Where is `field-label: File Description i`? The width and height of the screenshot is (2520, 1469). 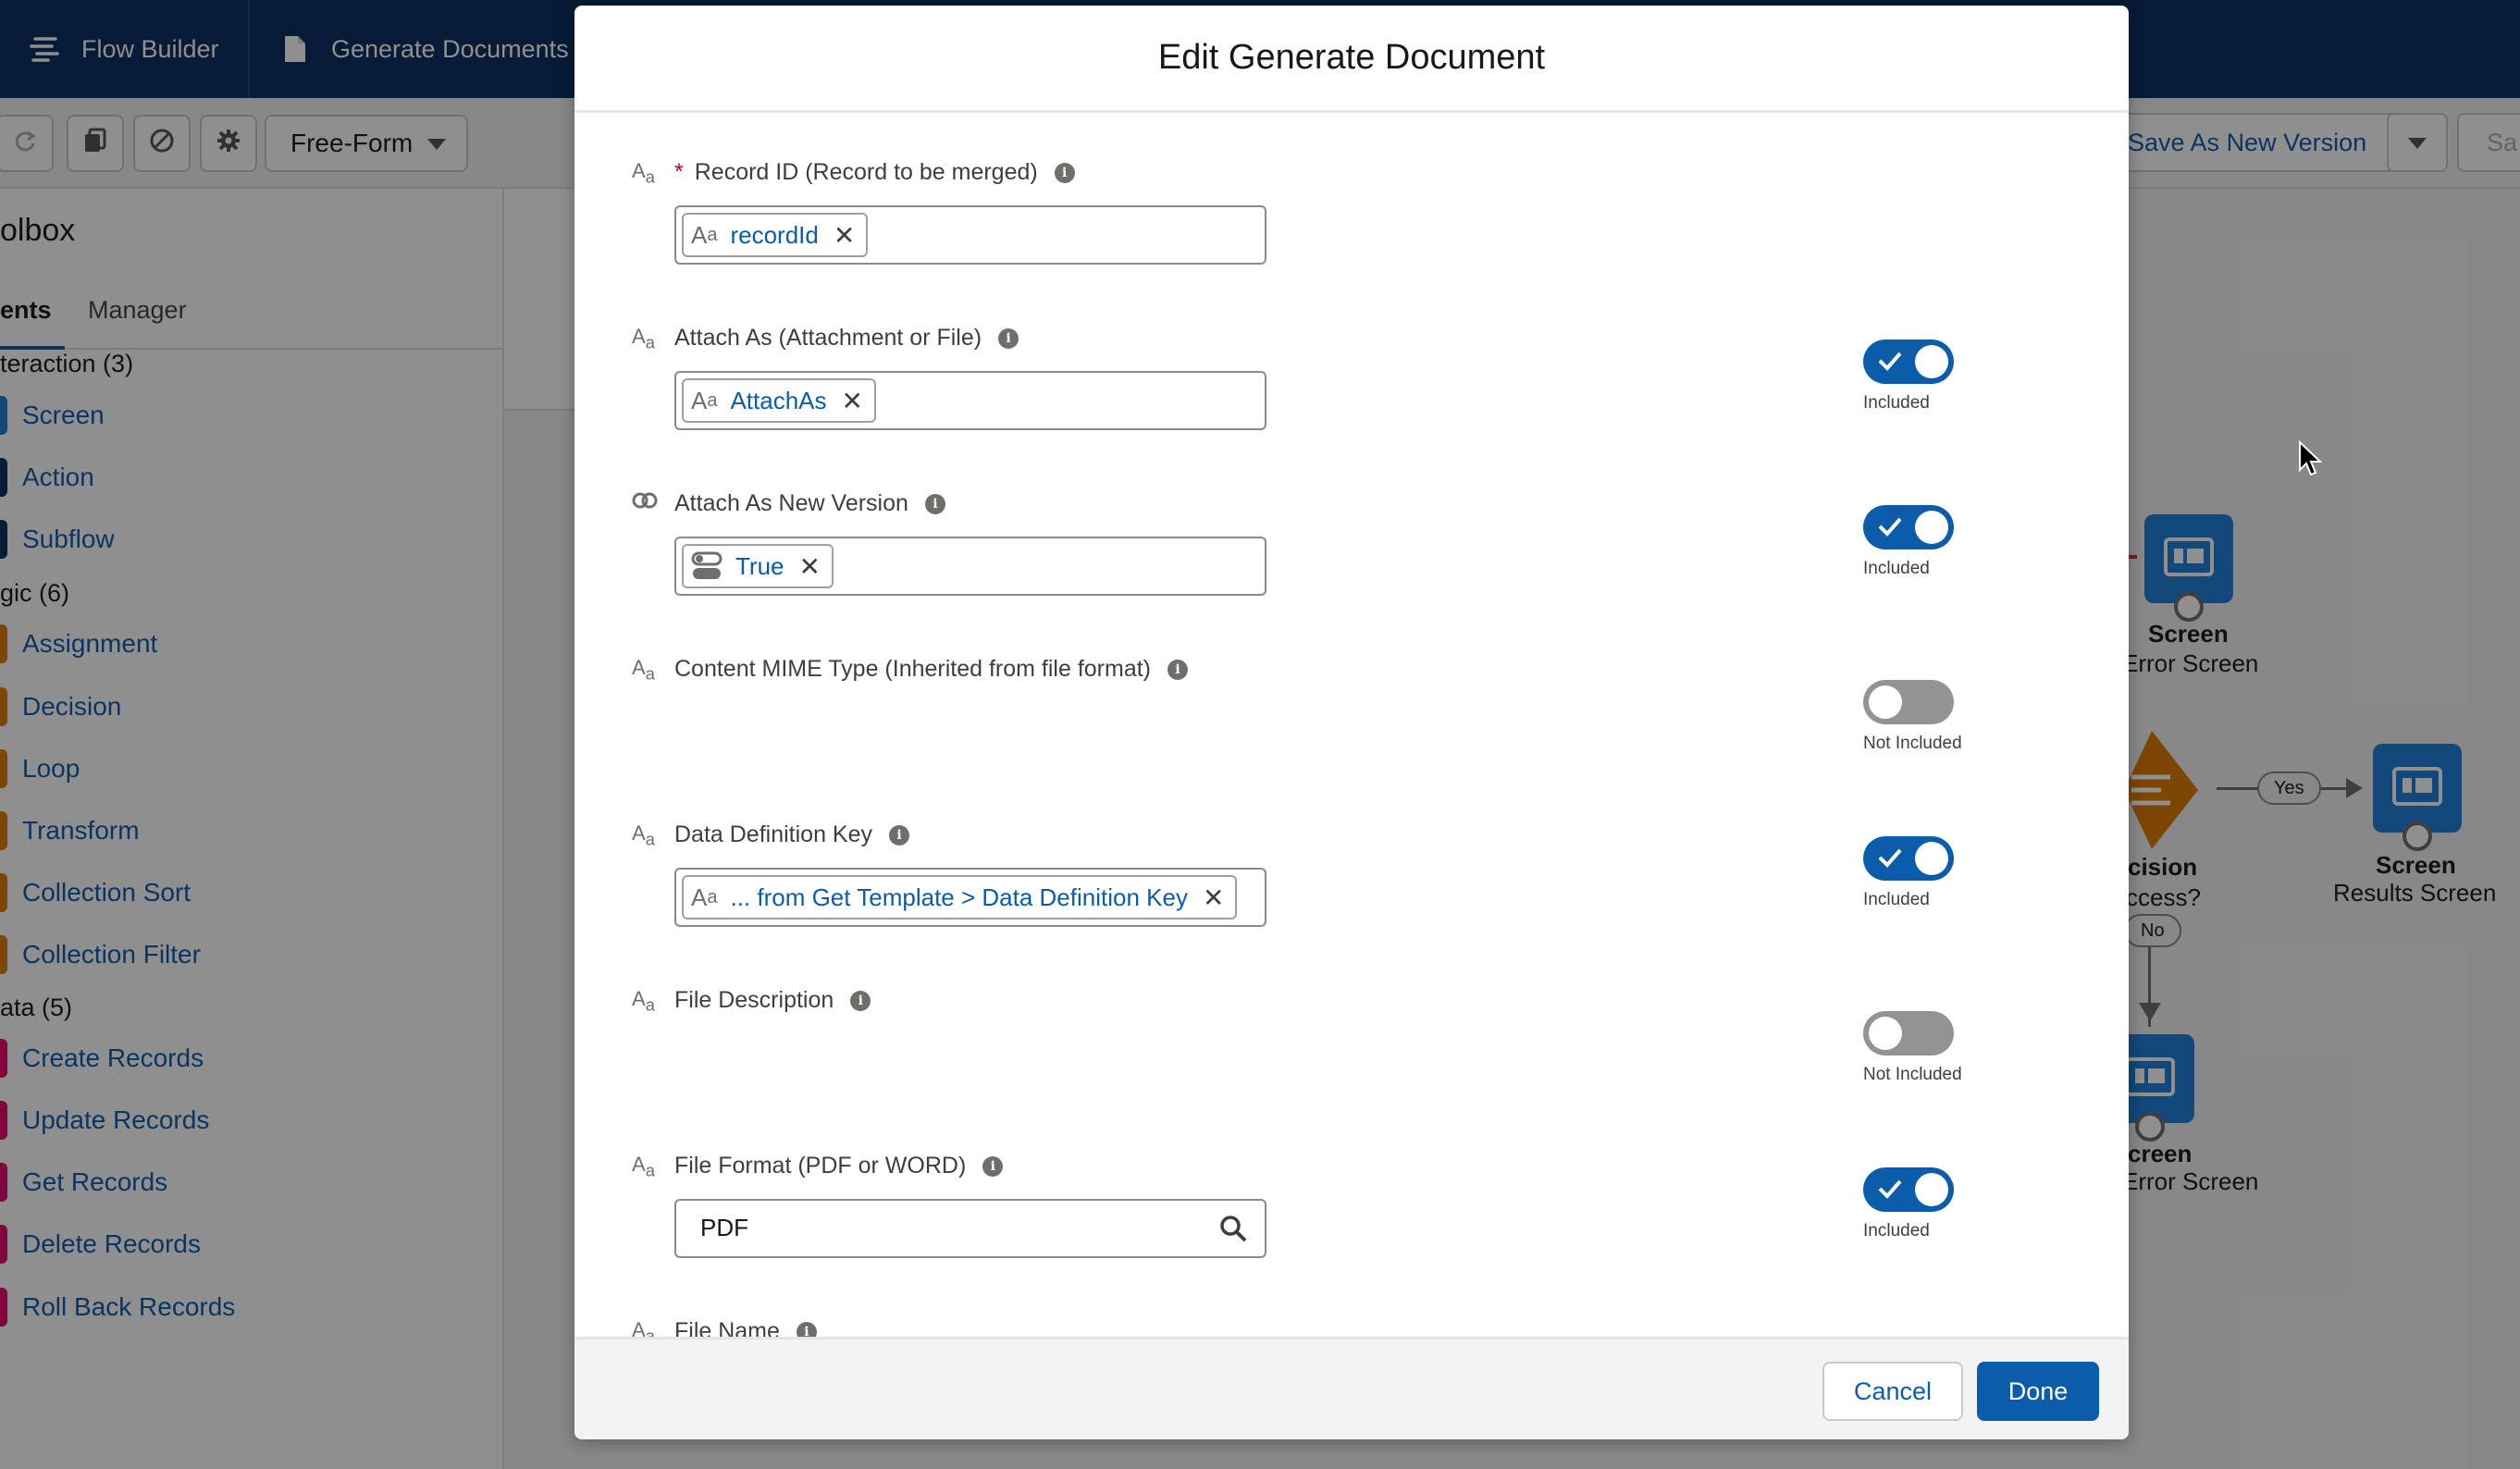
field-label: File Description i is located at coordinates (772, 1000).